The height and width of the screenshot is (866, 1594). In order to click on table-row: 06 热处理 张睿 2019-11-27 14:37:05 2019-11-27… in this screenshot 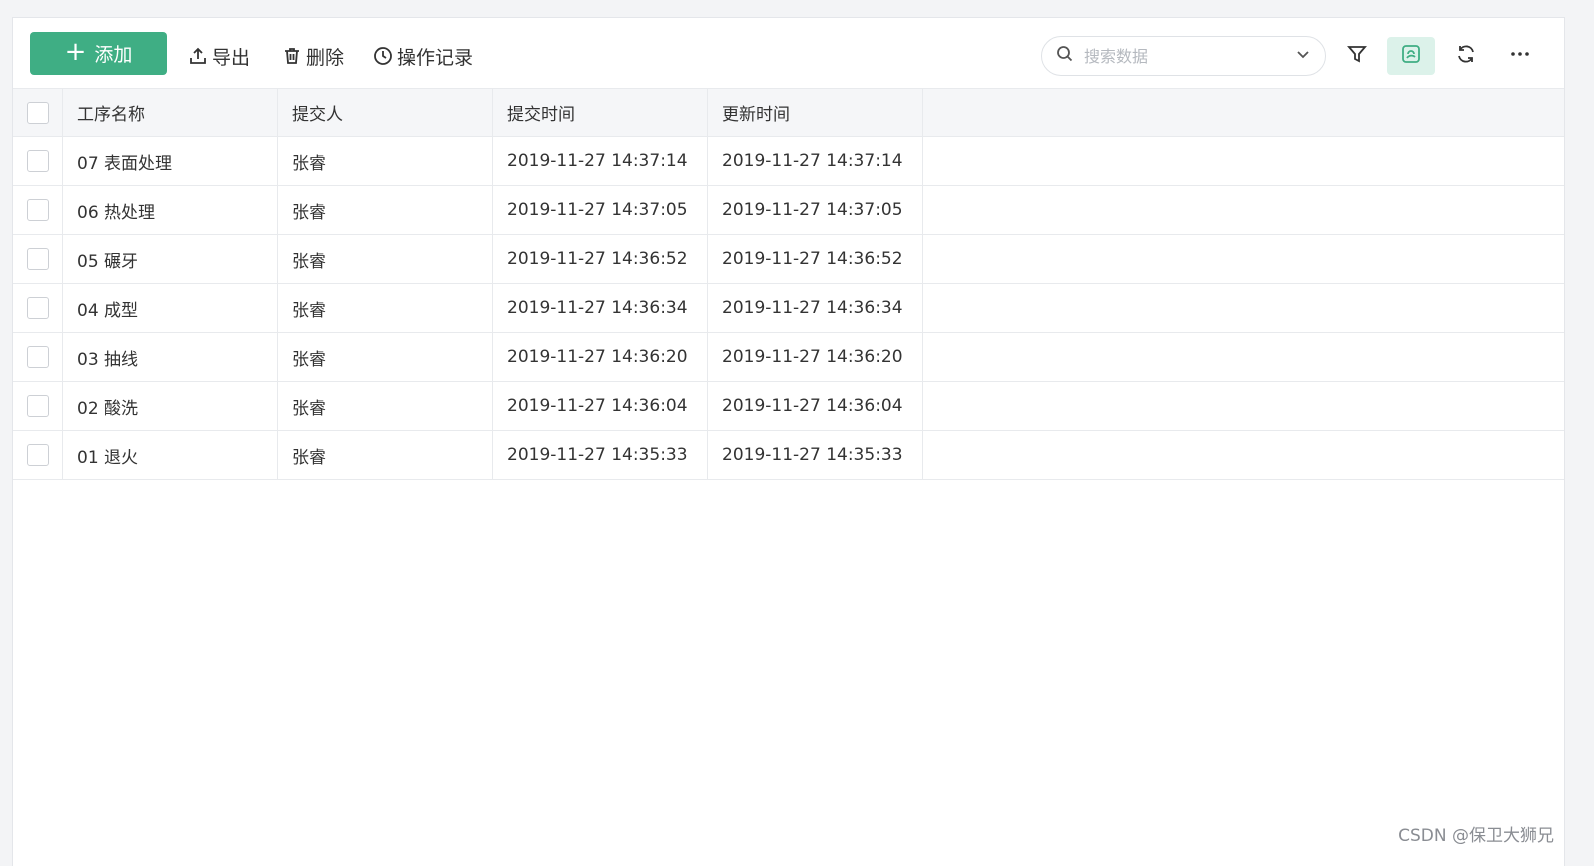, I will do `click(788, 210)`.